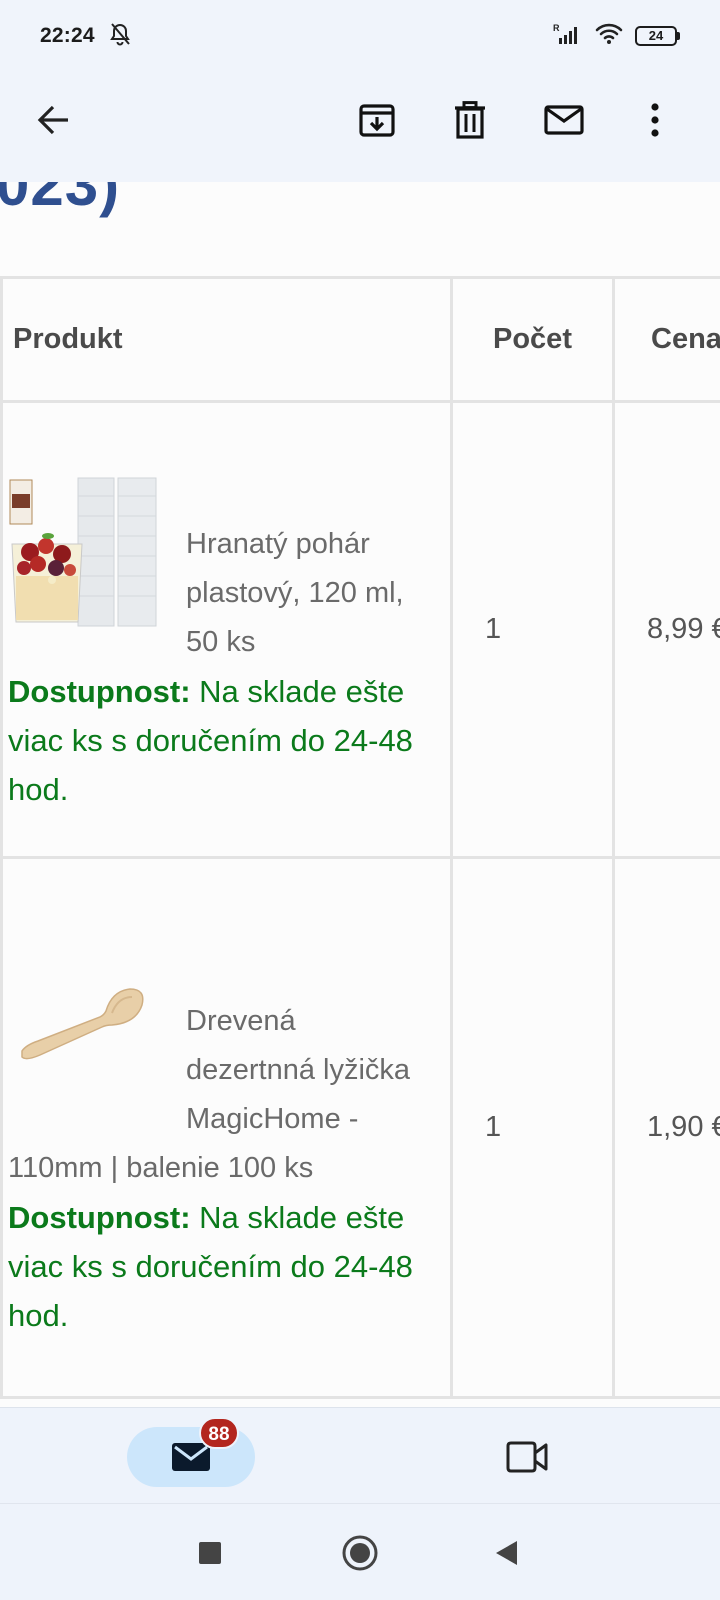 This screenshot has height=1600, width=720. Describe the element at coordinates (360, 1455) in the screenshot. I see `bottom-navigation: 88` at that location.